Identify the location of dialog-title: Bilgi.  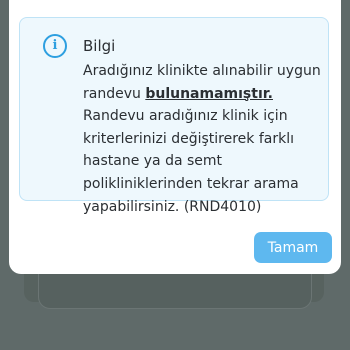
(99, 46).